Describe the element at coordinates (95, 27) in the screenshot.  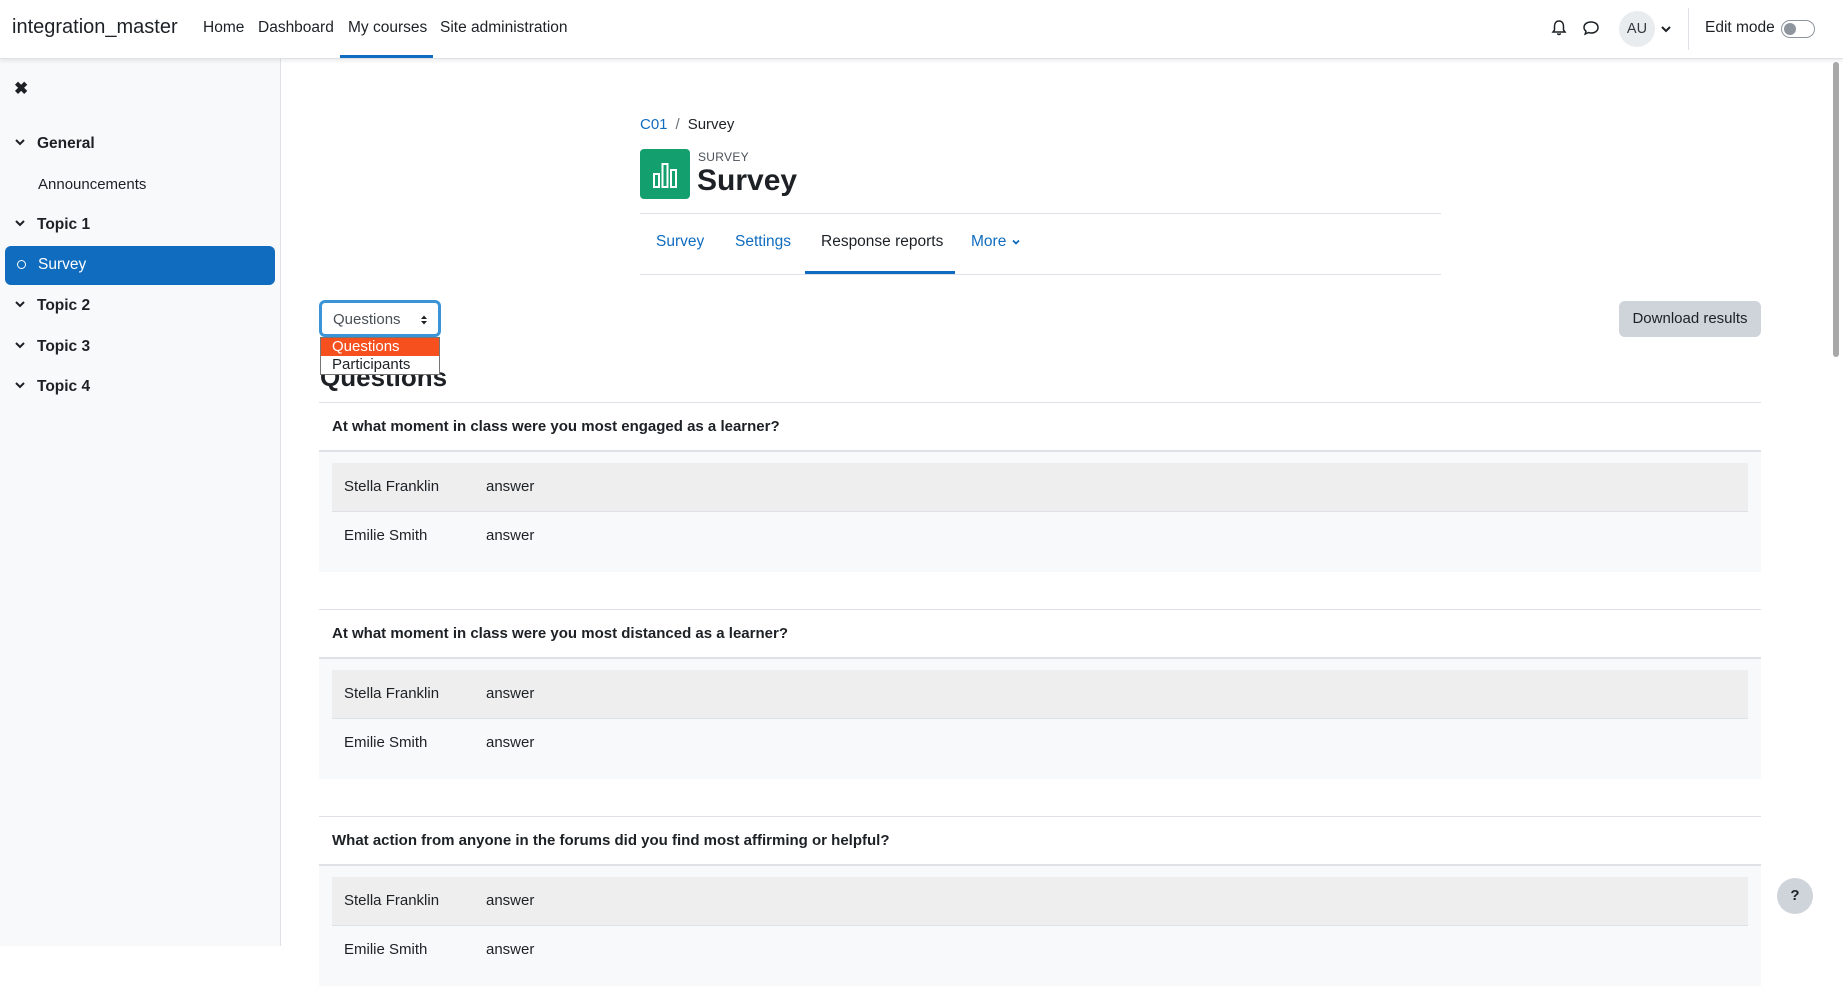
I see `site-brand: integration_master` at that location.